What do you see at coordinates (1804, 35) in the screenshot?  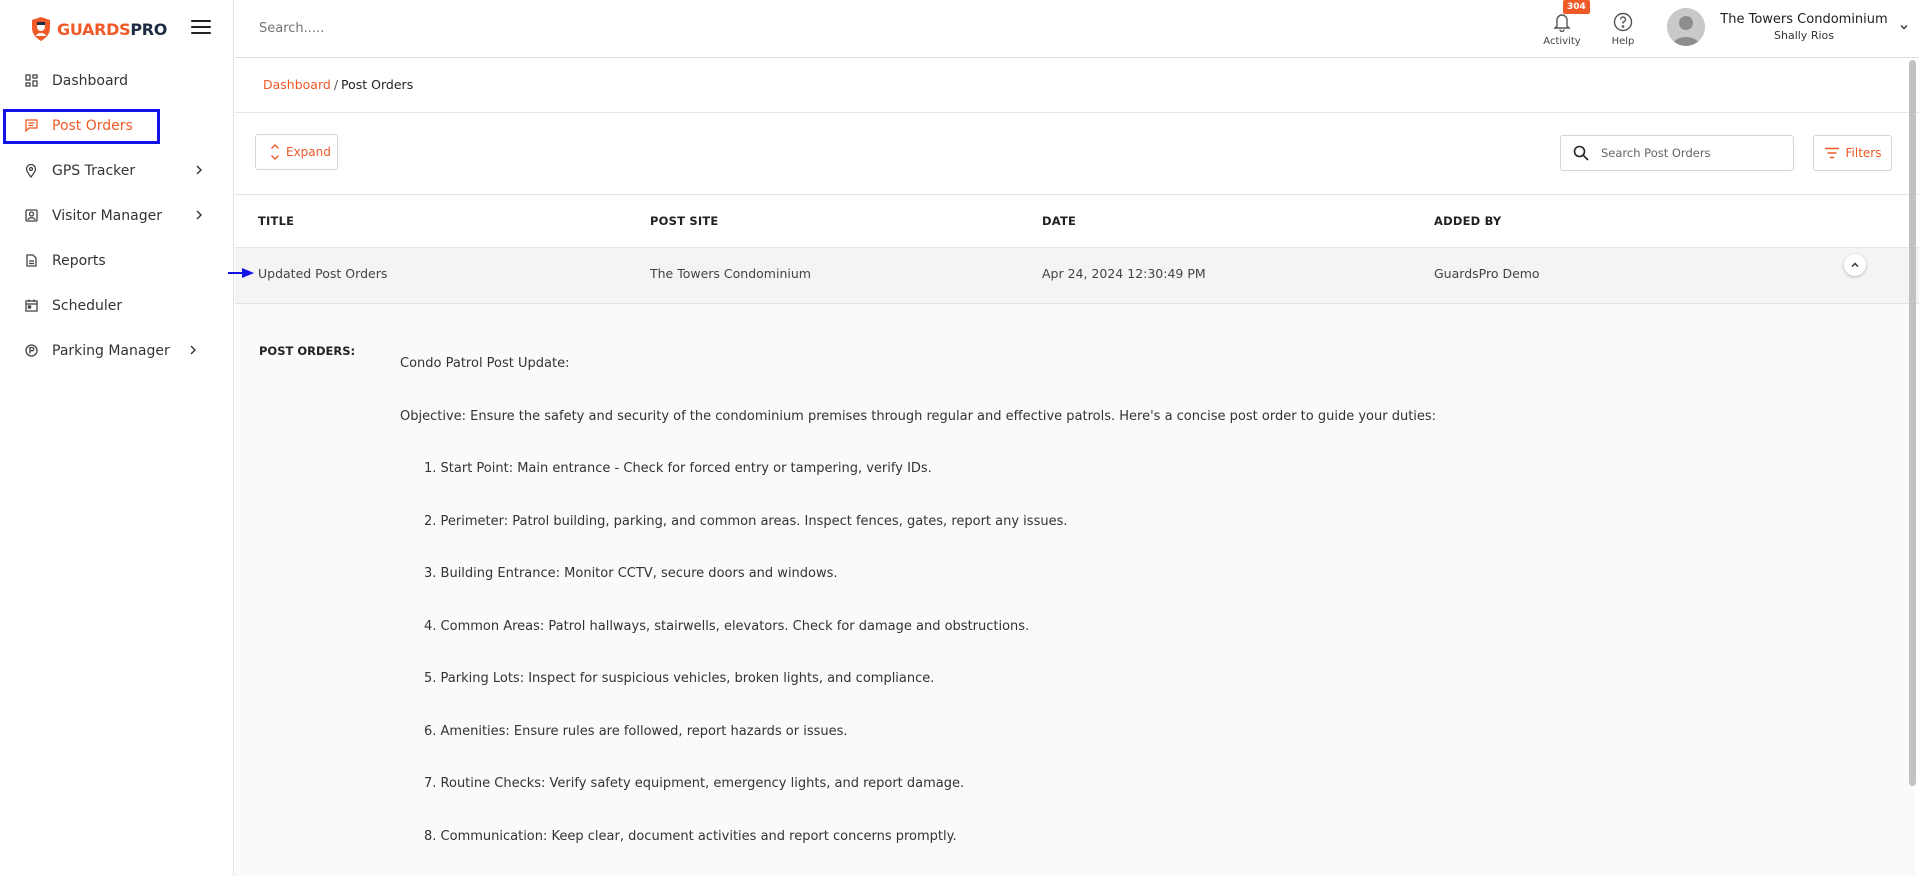 I see `user-name: Shally Rios` at bounding box center [1804, 35].